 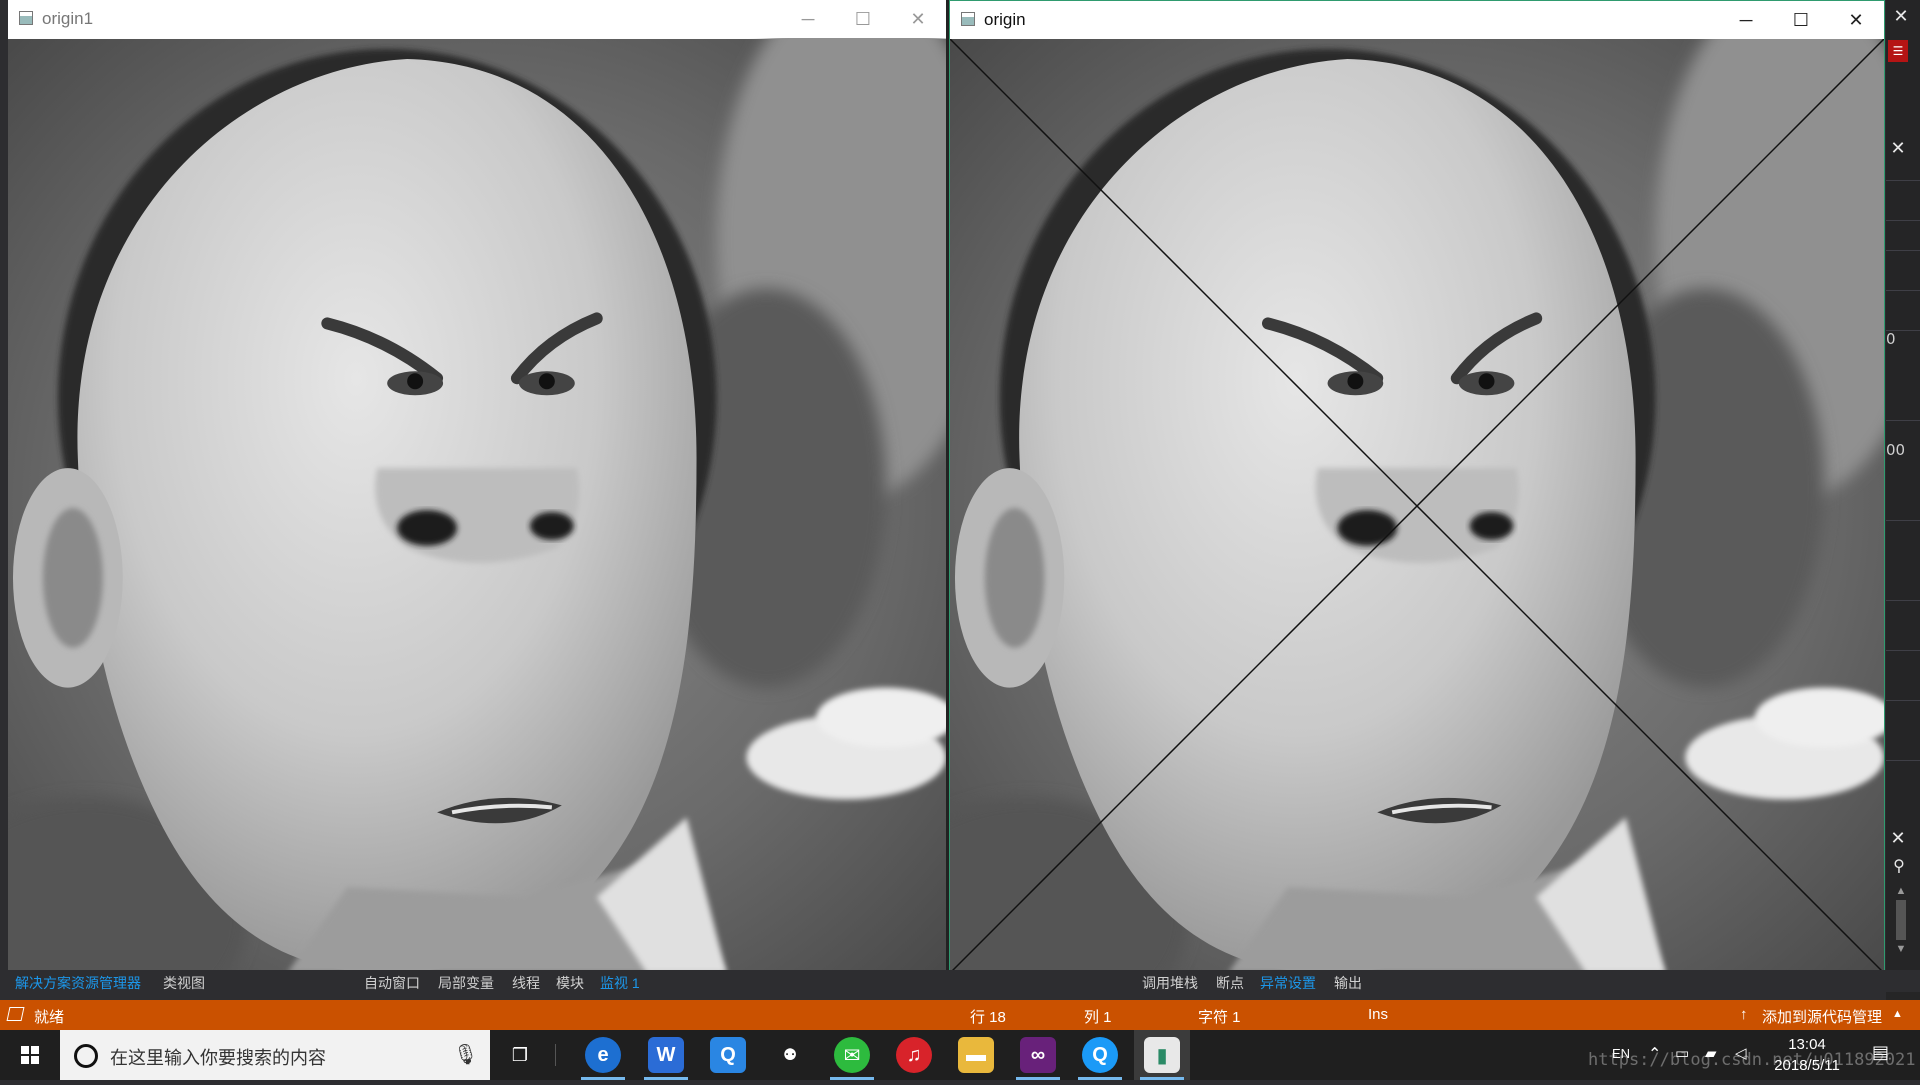 I want to click on window-title: origin1, so click(x=68, y=18).